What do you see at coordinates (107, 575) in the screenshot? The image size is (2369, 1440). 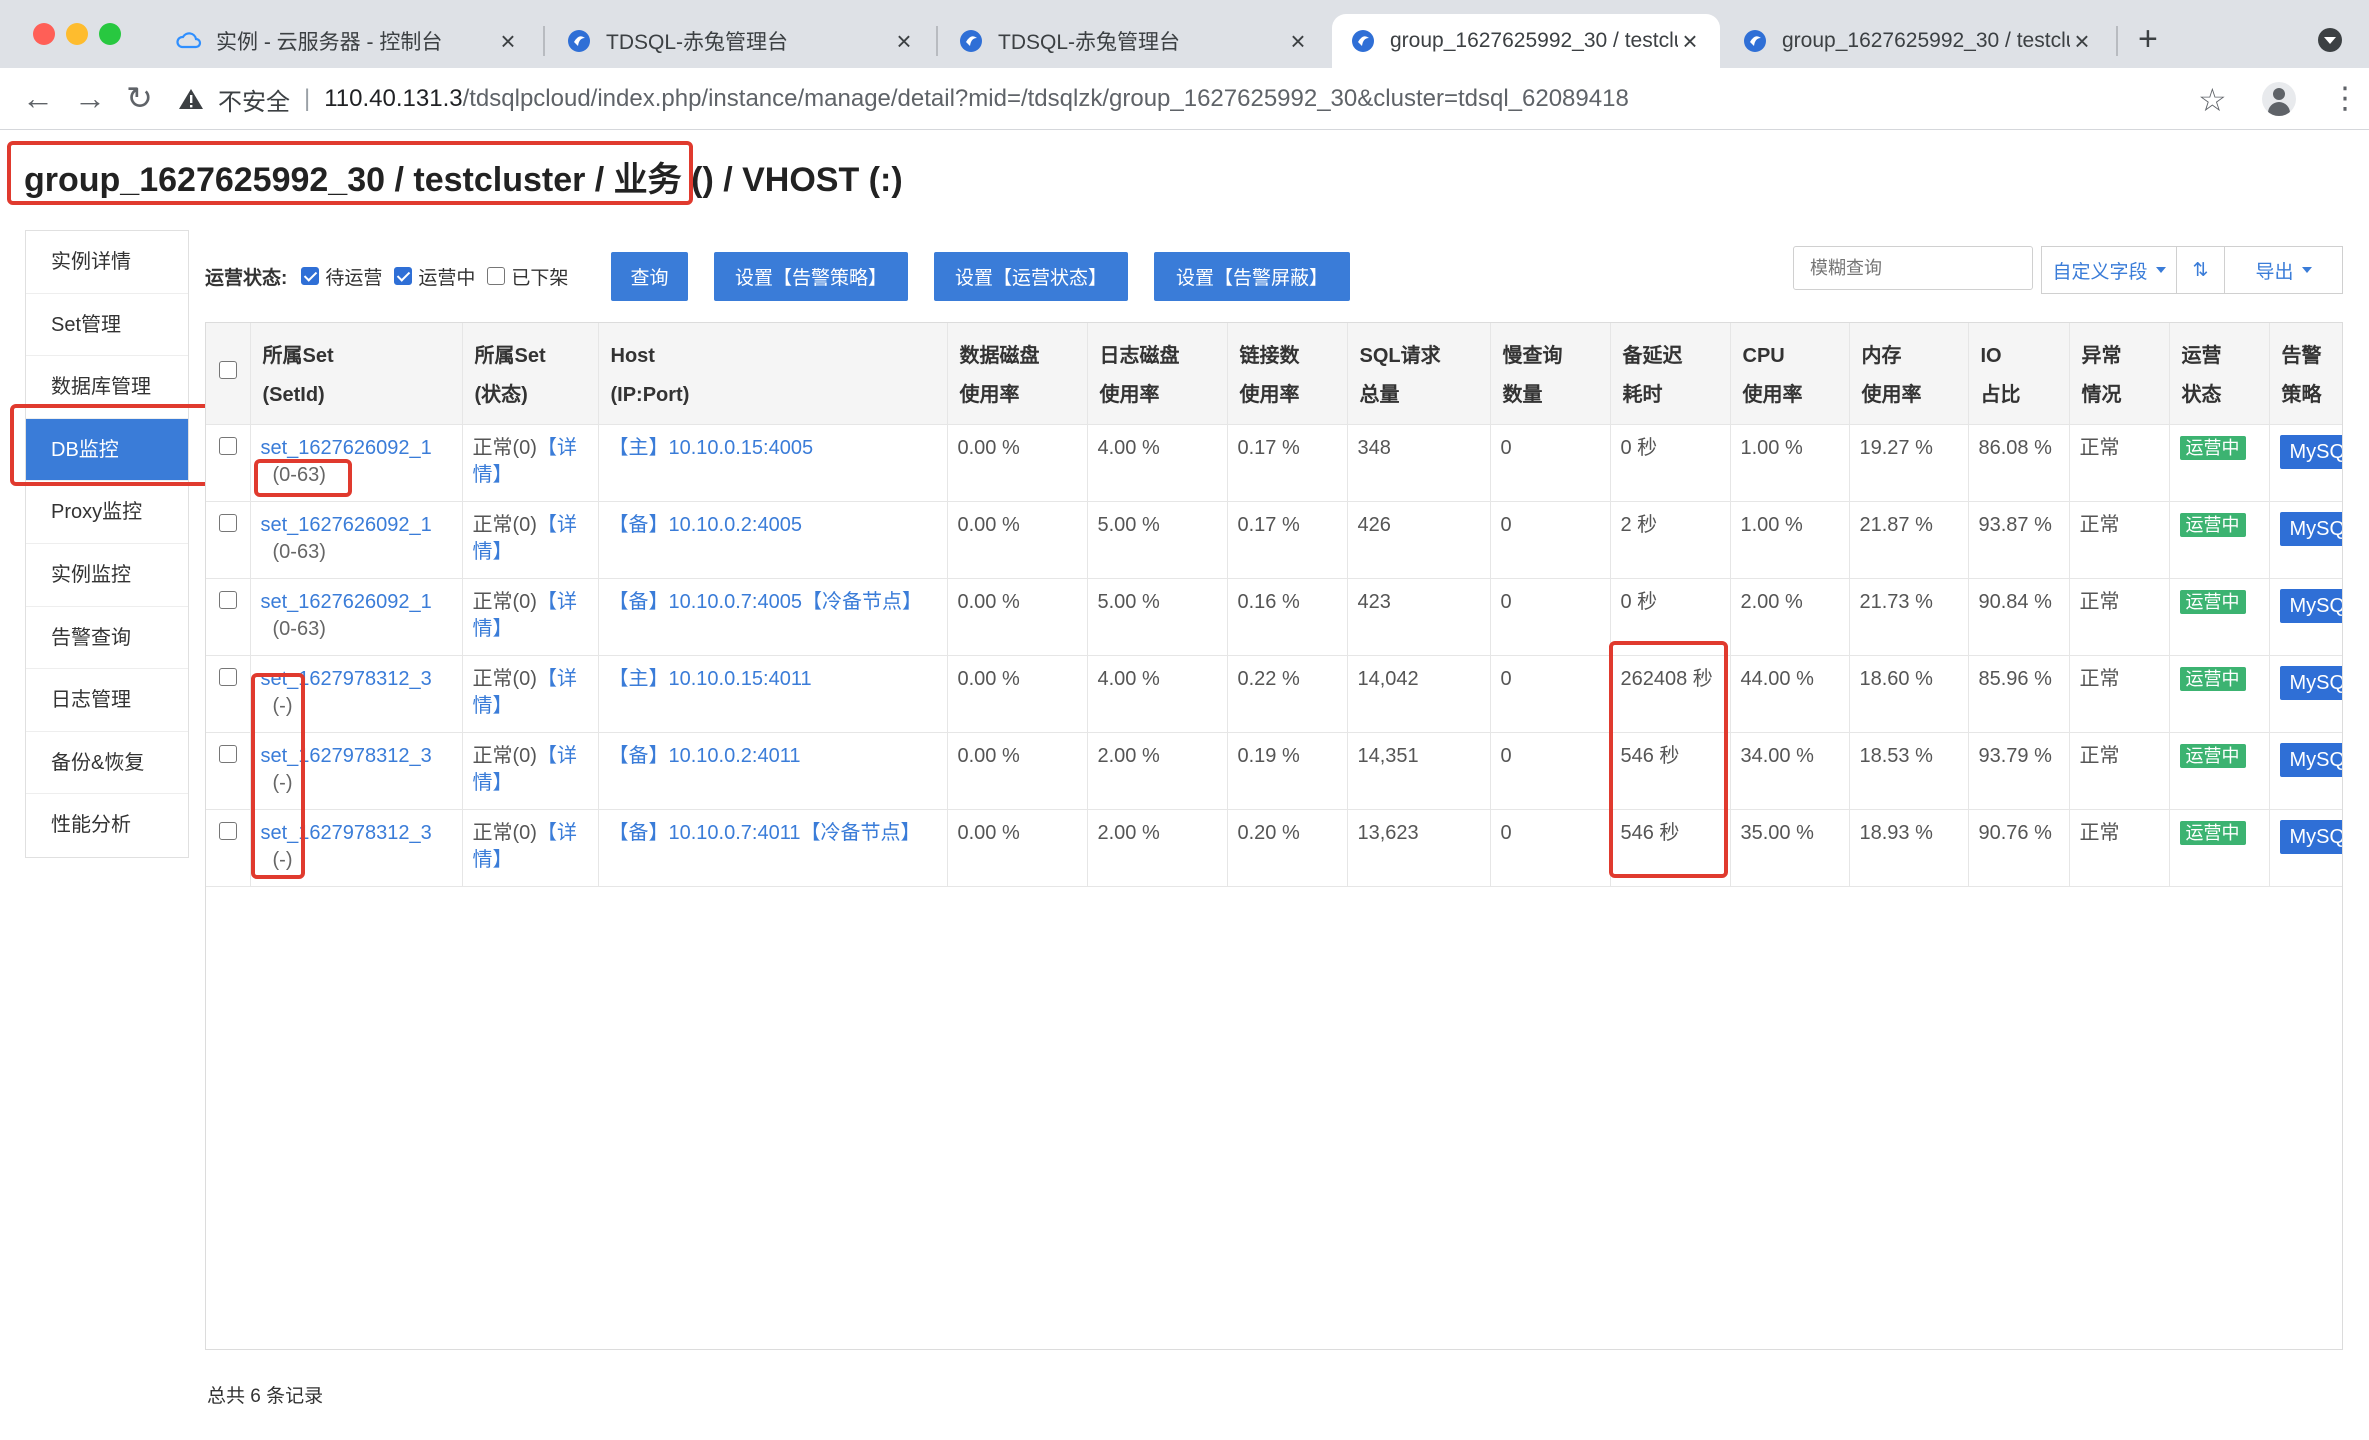 I see `sidebar-item-instance-monitor: 实例监控` at bounding box center [107, 575].